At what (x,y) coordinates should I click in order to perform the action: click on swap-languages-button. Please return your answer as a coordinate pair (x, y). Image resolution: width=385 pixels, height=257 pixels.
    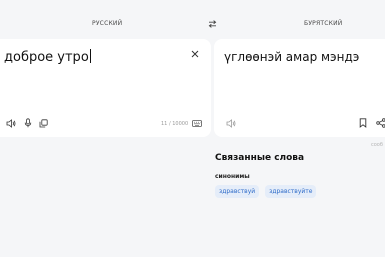
    Looking at the image, I should click on (212, 24).